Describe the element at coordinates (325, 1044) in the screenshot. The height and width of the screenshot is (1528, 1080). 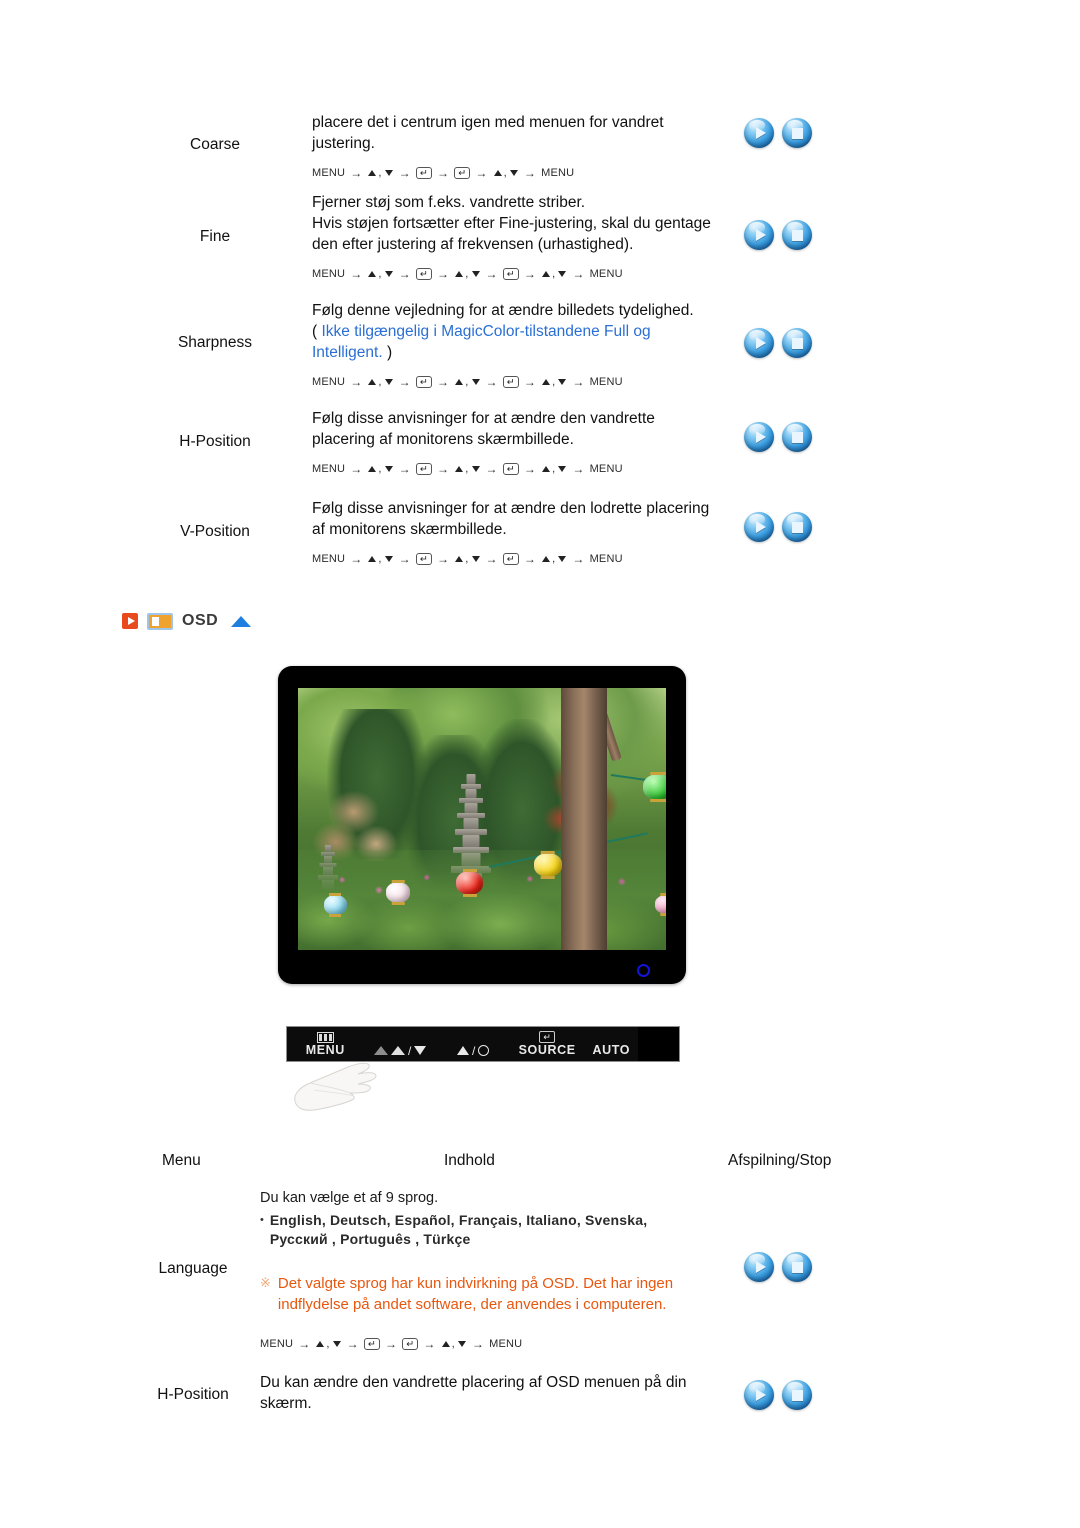
I see `menu-button: MENU` at that location.